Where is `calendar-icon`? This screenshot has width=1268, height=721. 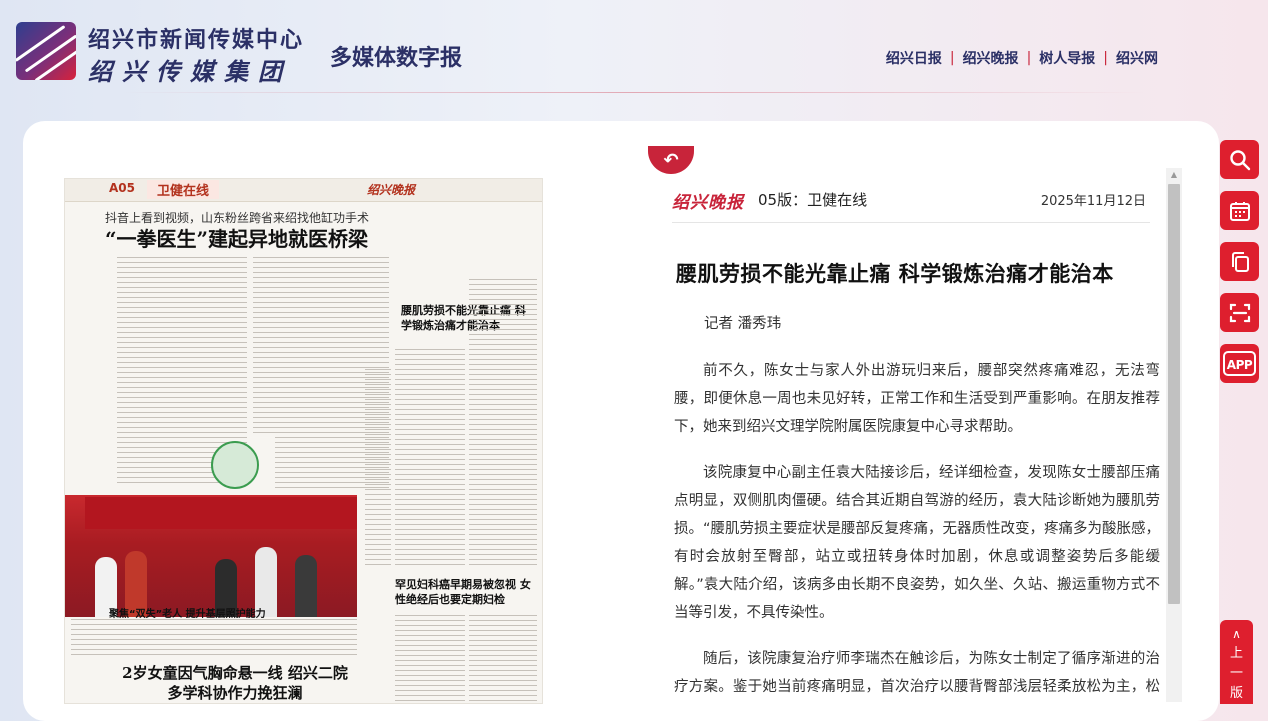 calendar-icon is located at coordinates (1239, 211).